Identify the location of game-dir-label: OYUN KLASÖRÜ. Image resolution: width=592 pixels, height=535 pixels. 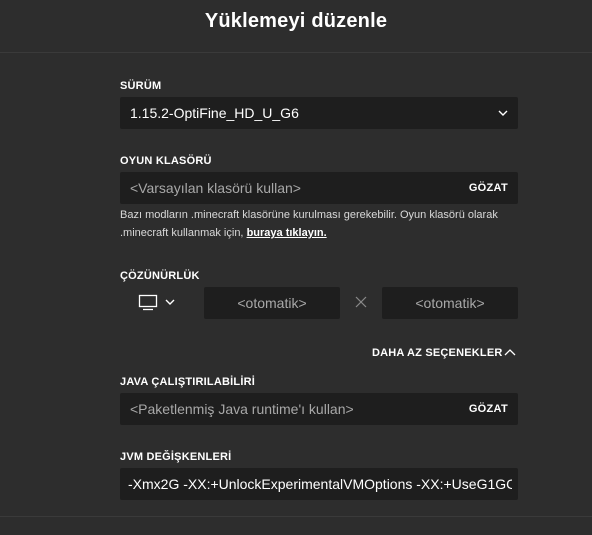
(166, 161).